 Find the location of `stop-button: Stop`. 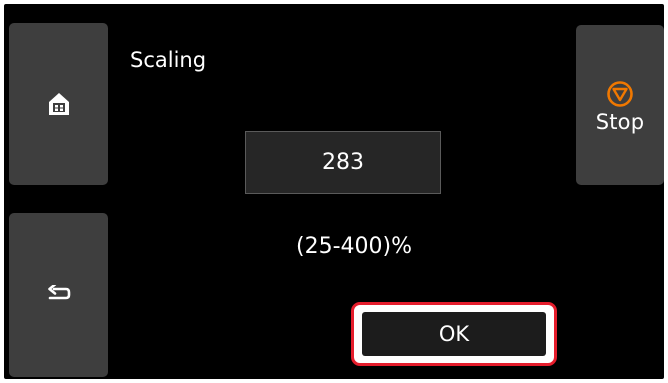

stop-button: Stop is located at coordinates (620, 105).